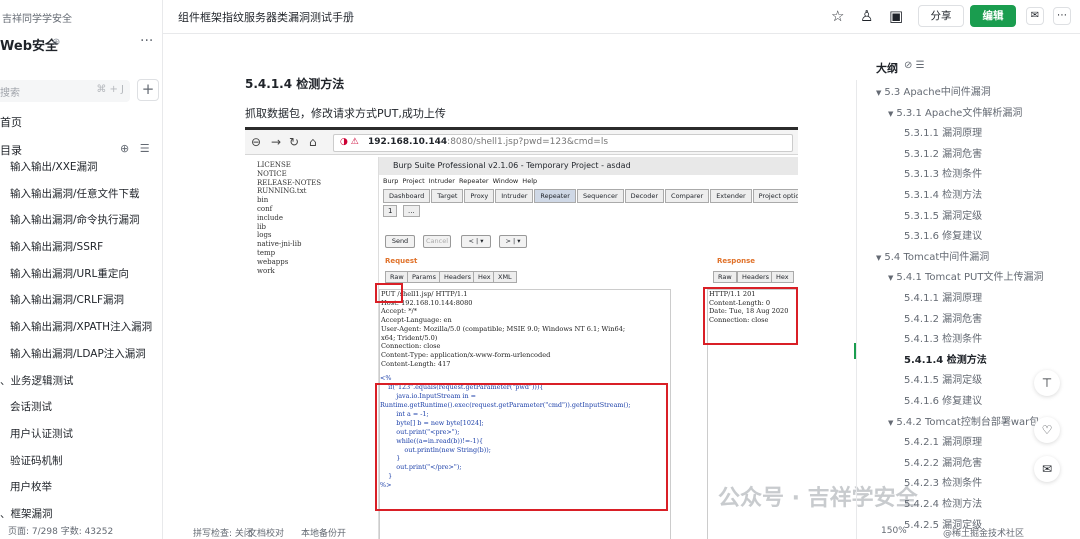  Describe the element at coordinates (908, 65) in the screenshot. I see `hide-icon: ⊘` at that location.